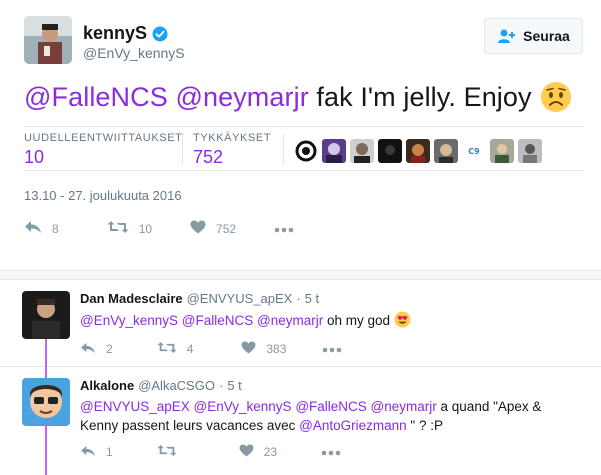 This screenshot has height=475, width=601. I want to click on verified-badge-icon, so click(160, 34).